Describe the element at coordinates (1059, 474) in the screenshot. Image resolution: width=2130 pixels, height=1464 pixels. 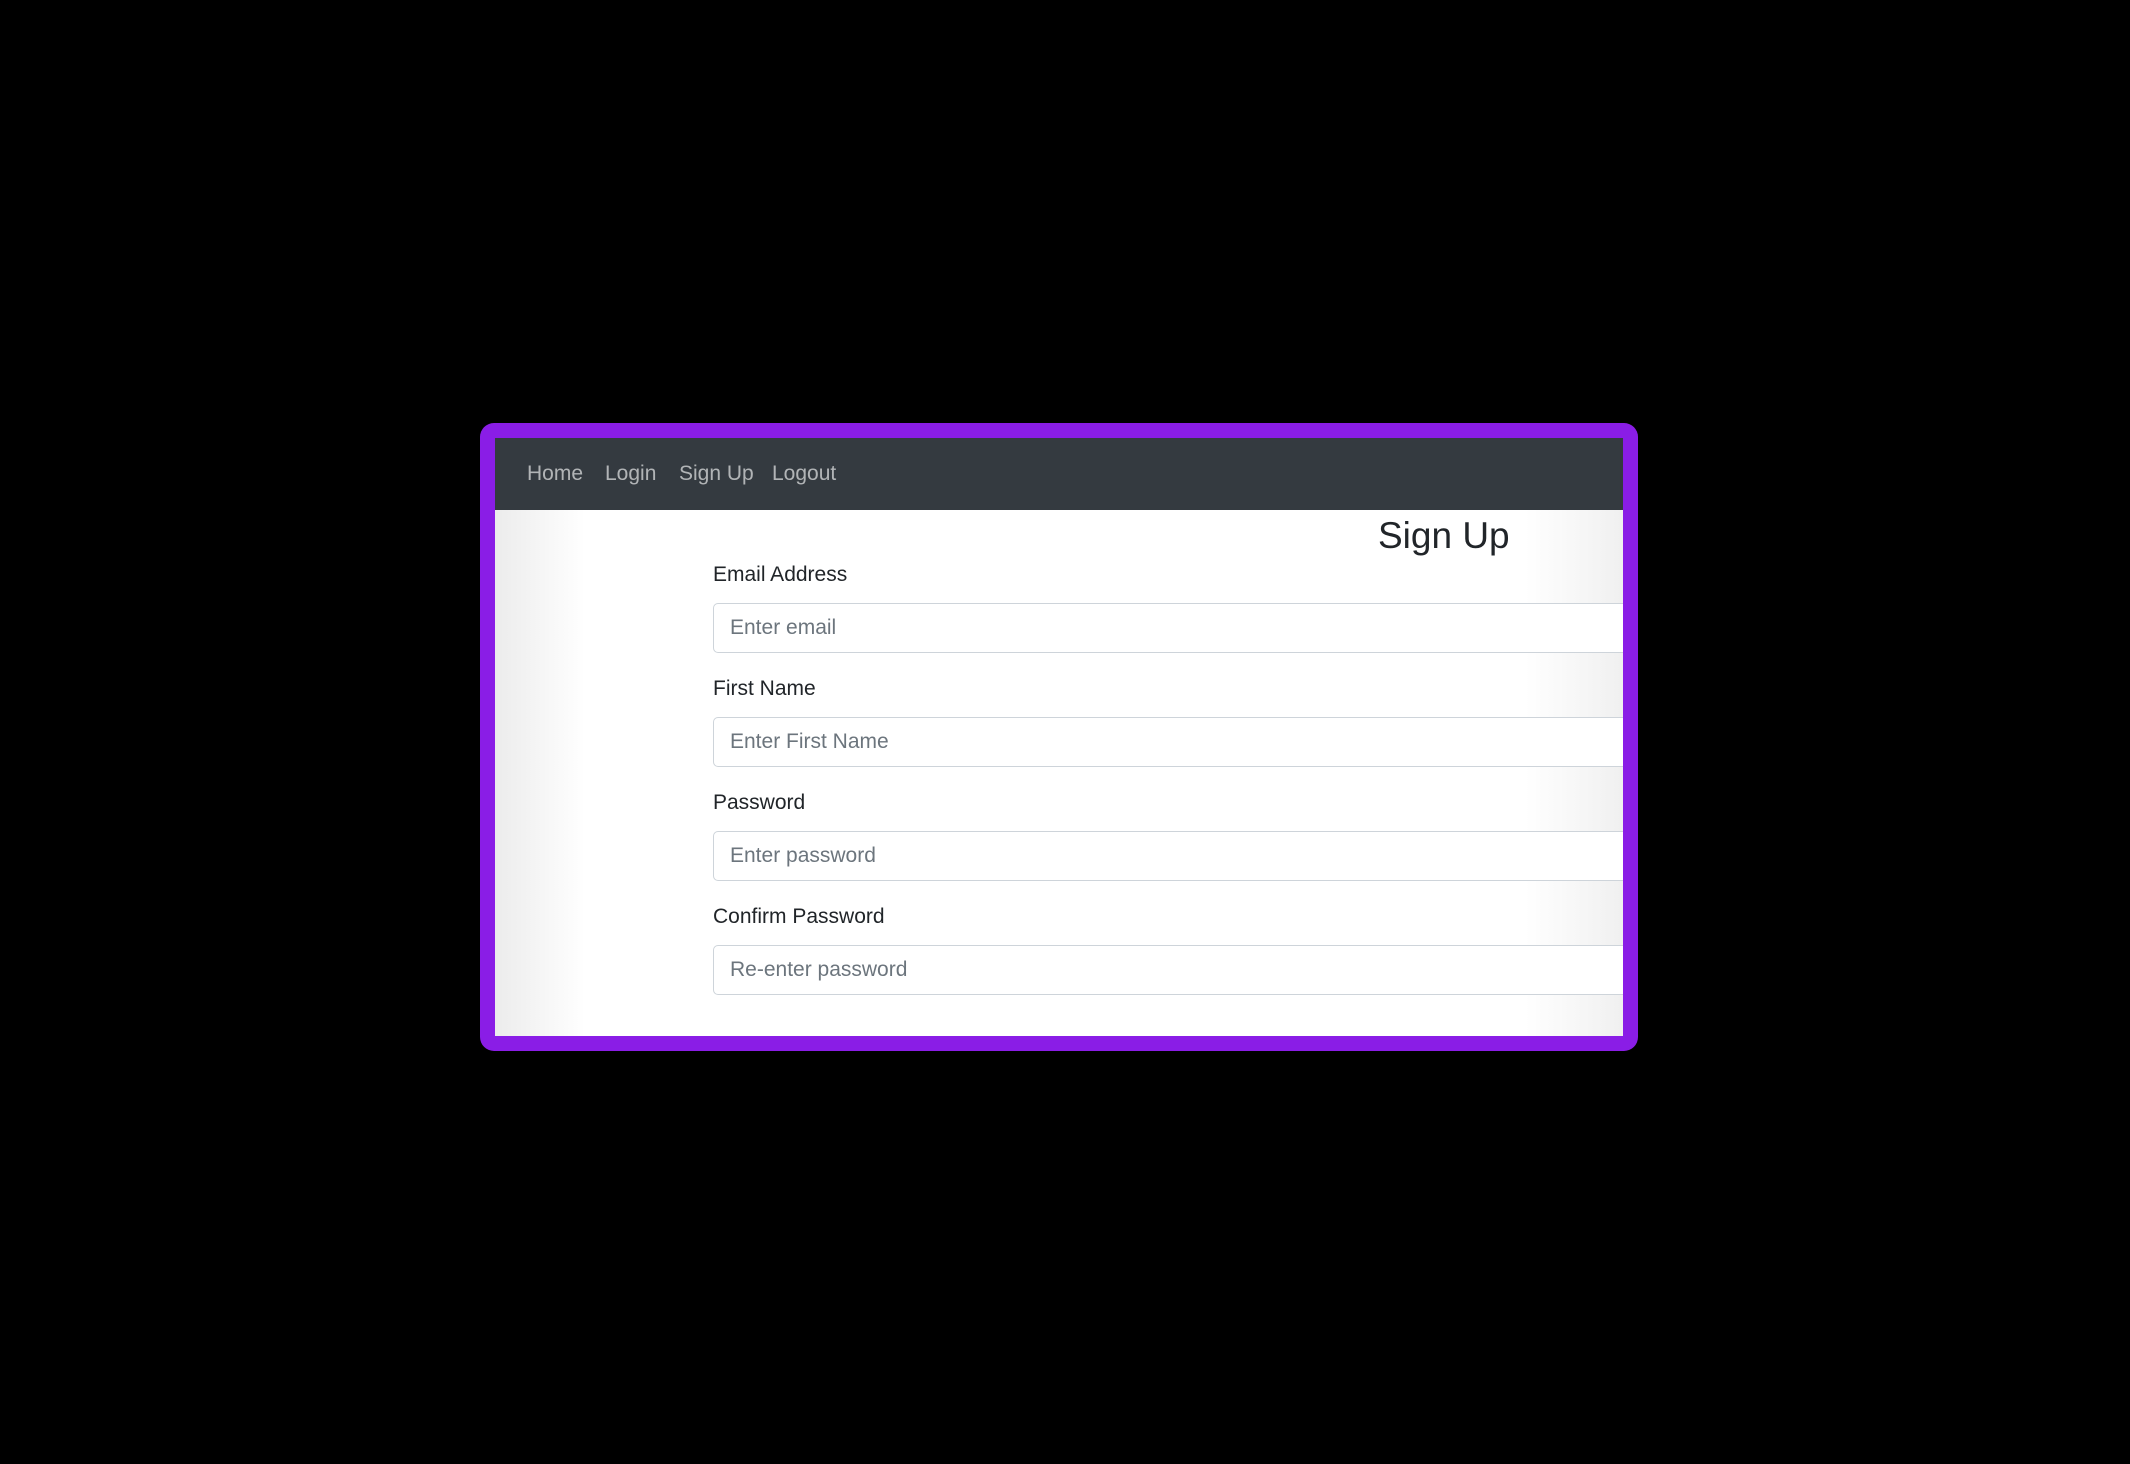
I see `navbar: Home Login Sign Up Logout` at that location.